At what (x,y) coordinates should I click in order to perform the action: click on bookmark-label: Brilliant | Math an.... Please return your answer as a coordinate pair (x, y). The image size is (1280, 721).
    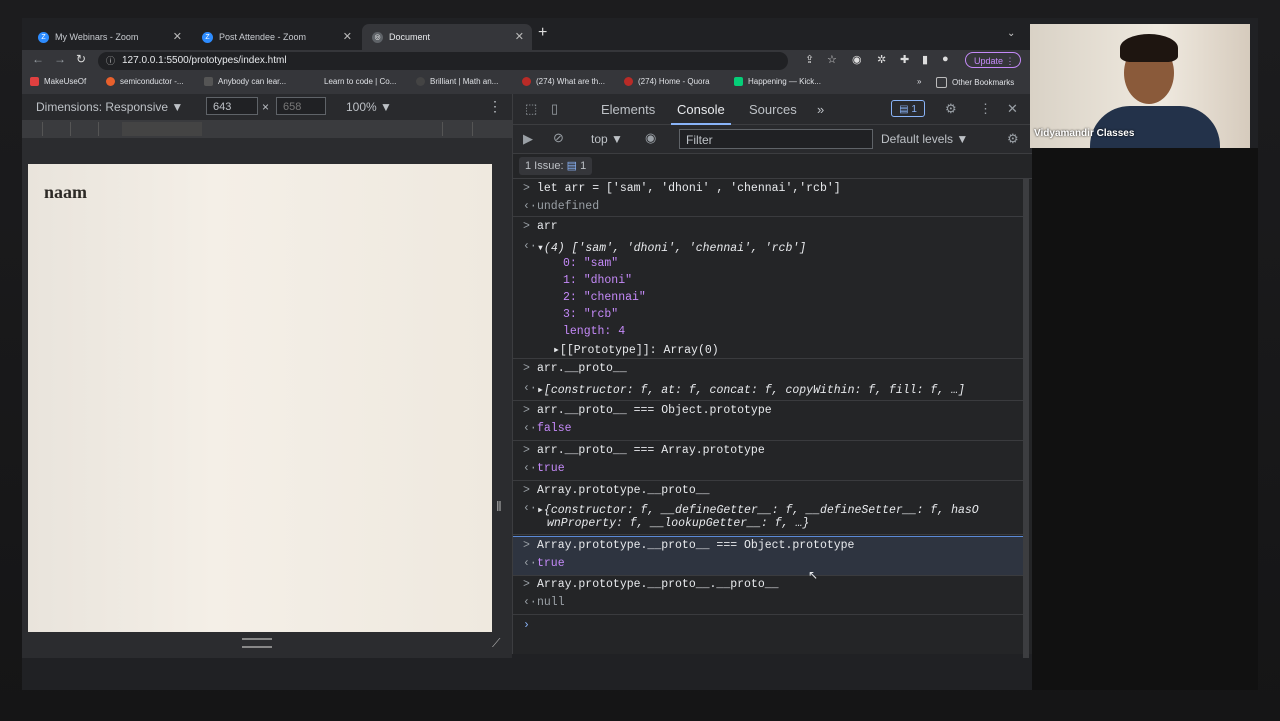
    Looking at the image, I should click on (464, 81).